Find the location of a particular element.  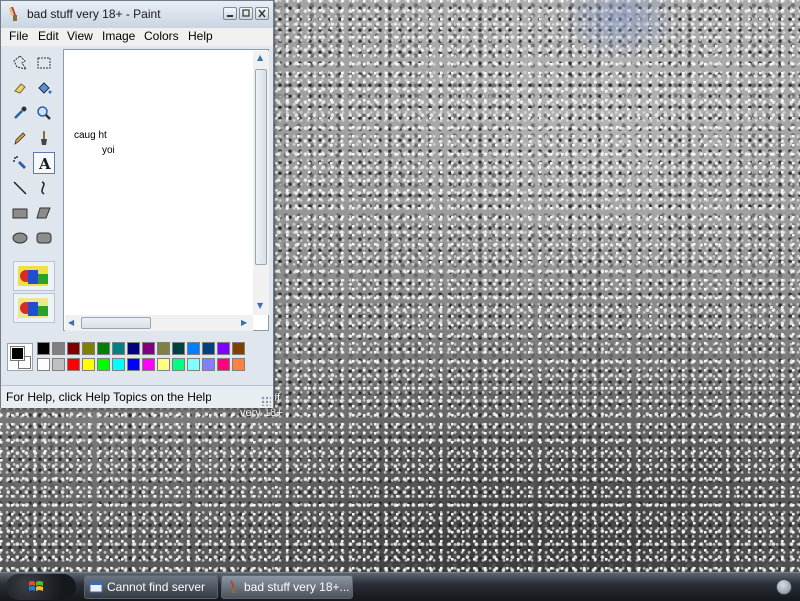

maximize-button is located at coordinates (246, 13).